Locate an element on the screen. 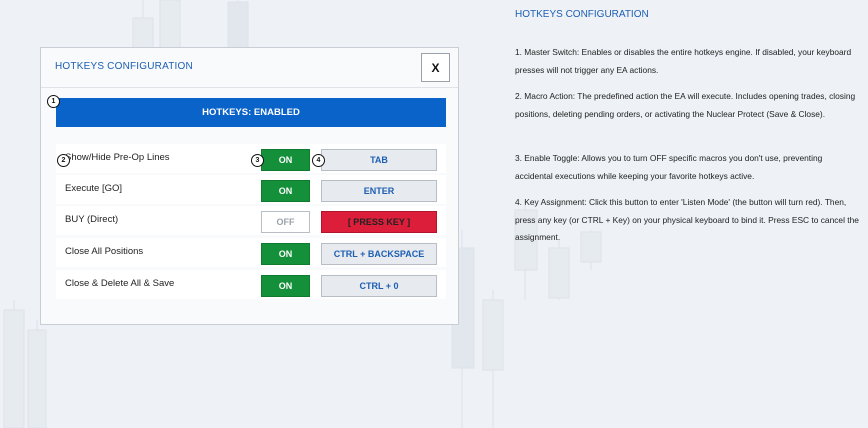 Image resolution: width=868 pixels, height=428 pixels. hotkey-row: Execute [GO] ON ENTER is located at coordinates (251, 189).